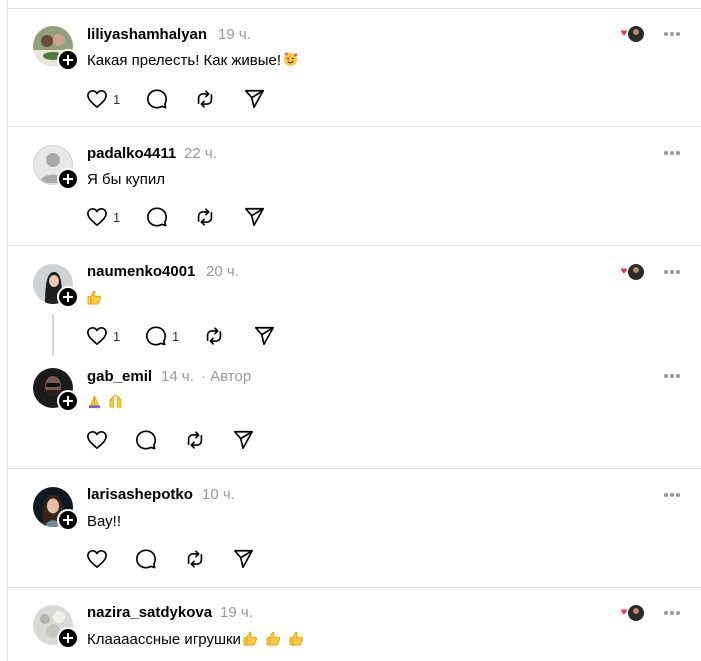  I want to click on username: gab_emil, so click(119, 376).